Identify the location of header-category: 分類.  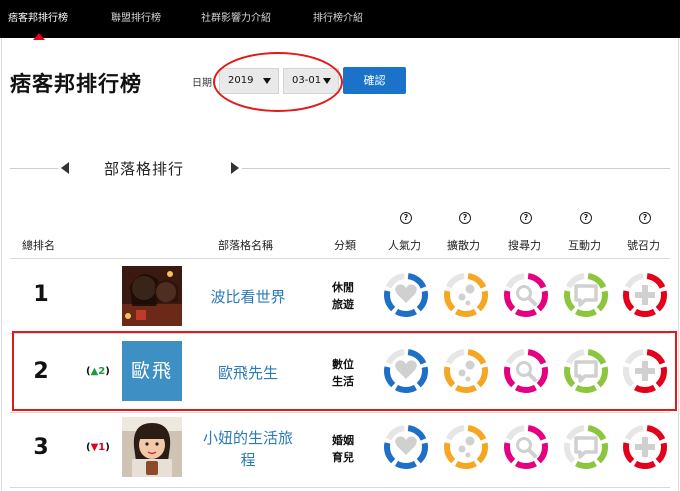
(345, 245).